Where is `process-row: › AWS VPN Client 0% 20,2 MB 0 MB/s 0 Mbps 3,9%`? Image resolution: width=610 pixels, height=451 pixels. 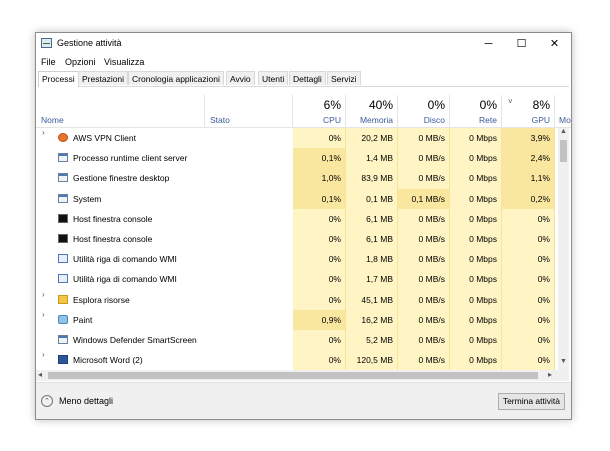
process-row: › AWS VPN Client 0% 20,2 MB 0 MB/s 0 Mbps 3,9% is located at coordinates (297, 138).